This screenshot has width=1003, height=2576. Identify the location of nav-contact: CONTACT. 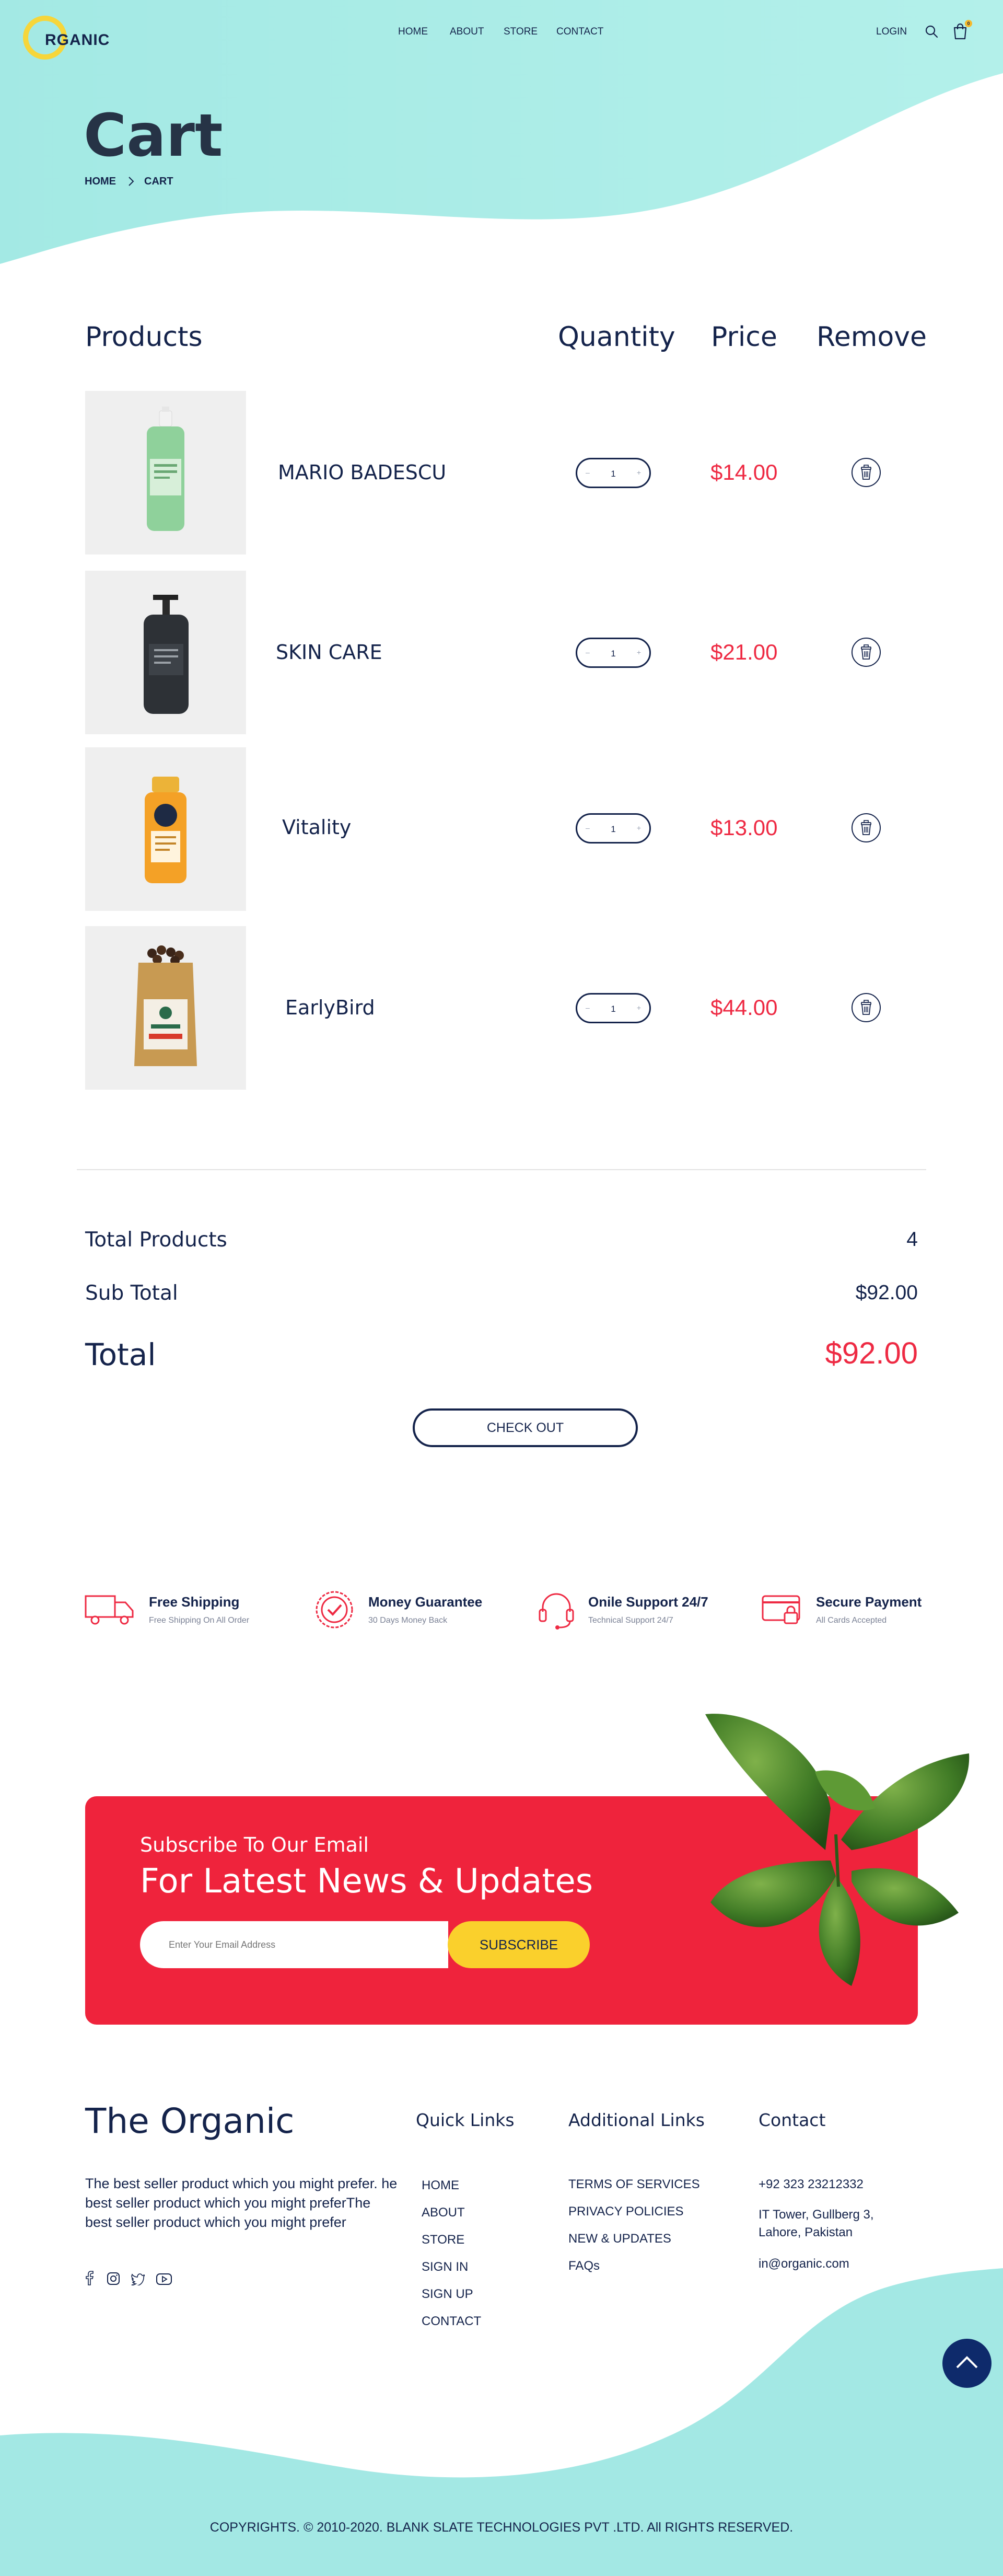
(579, 32).